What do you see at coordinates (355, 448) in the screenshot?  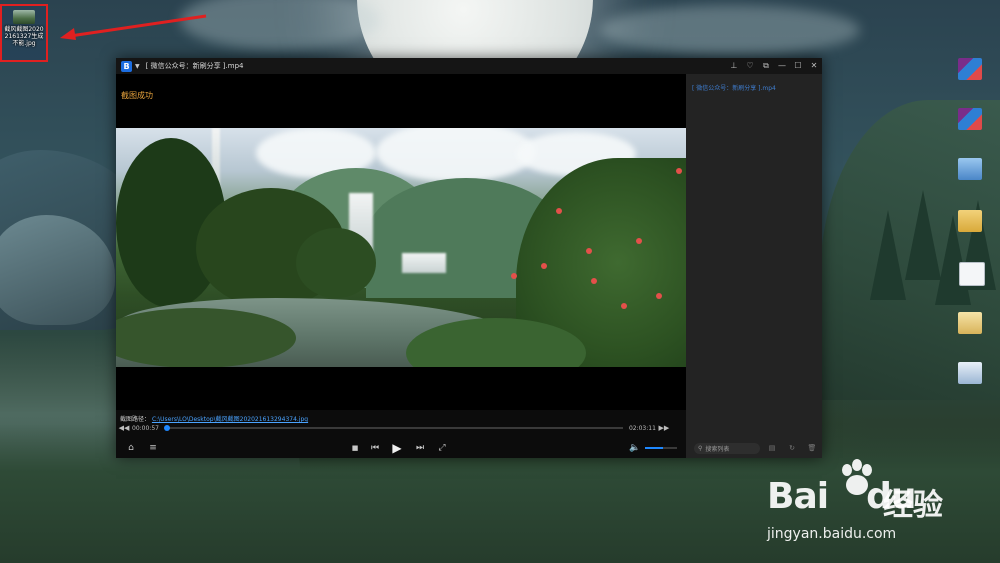 I see `stop-button: ■` at bounding box center [355, 448].